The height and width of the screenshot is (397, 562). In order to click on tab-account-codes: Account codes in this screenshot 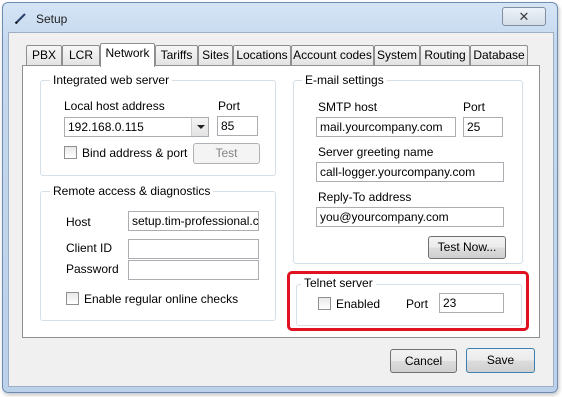, I will do `click(332, 55)`.